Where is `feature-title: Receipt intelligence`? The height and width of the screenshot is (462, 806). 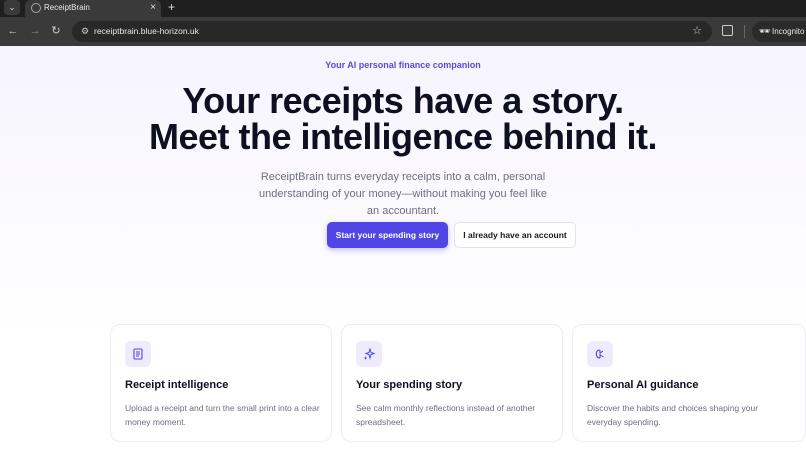
feature-title: Receipt intelligence is located at coordinates (177, 385).